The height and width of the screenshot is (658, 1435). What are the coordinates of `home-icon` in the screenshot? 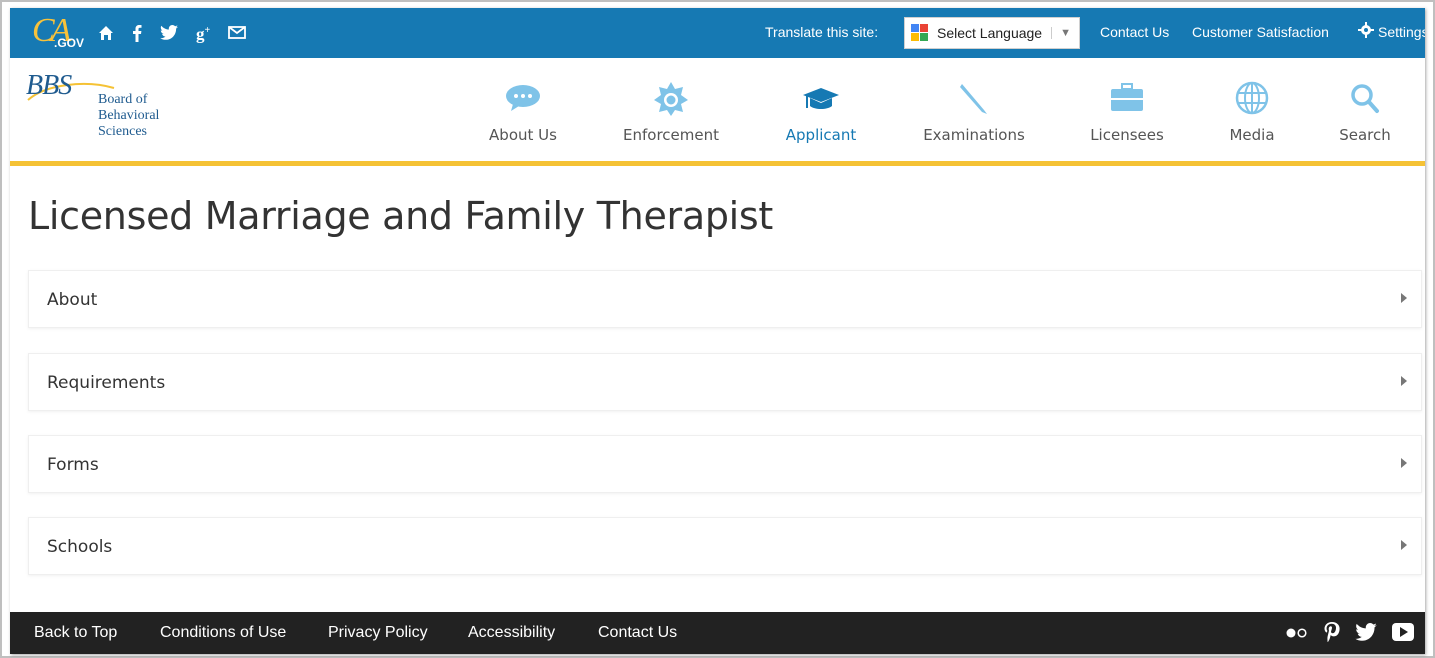 It's located at (106, 33).